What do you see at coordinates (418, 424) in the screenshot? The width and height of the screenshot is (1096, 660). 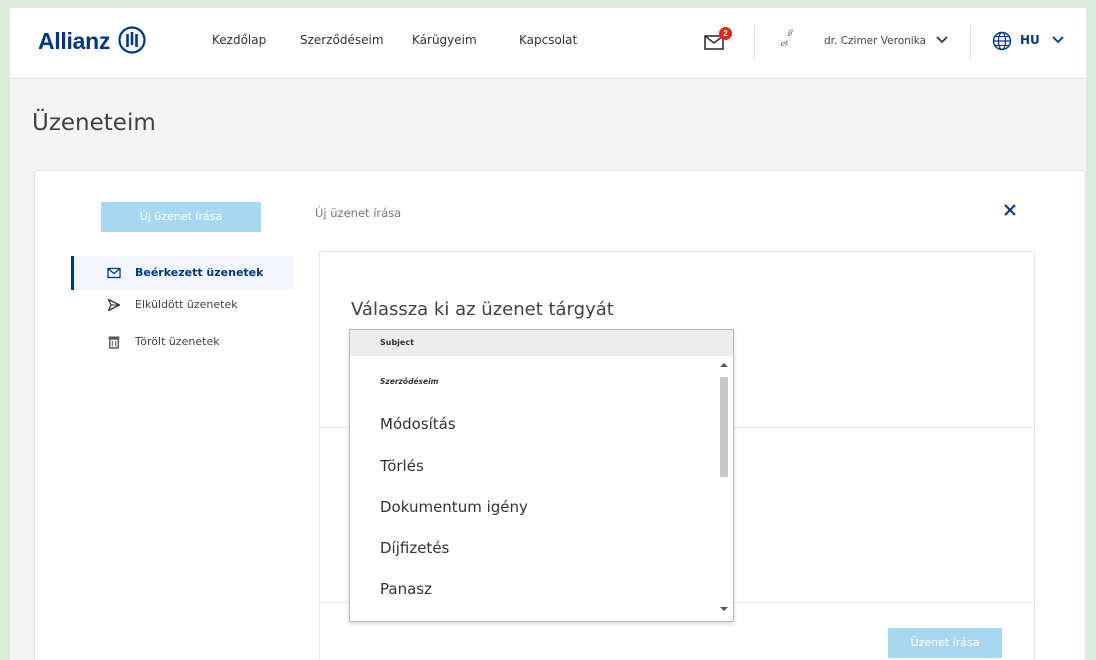 I see `dropdown-option: Módosítás` at bounding box center [418, 424].